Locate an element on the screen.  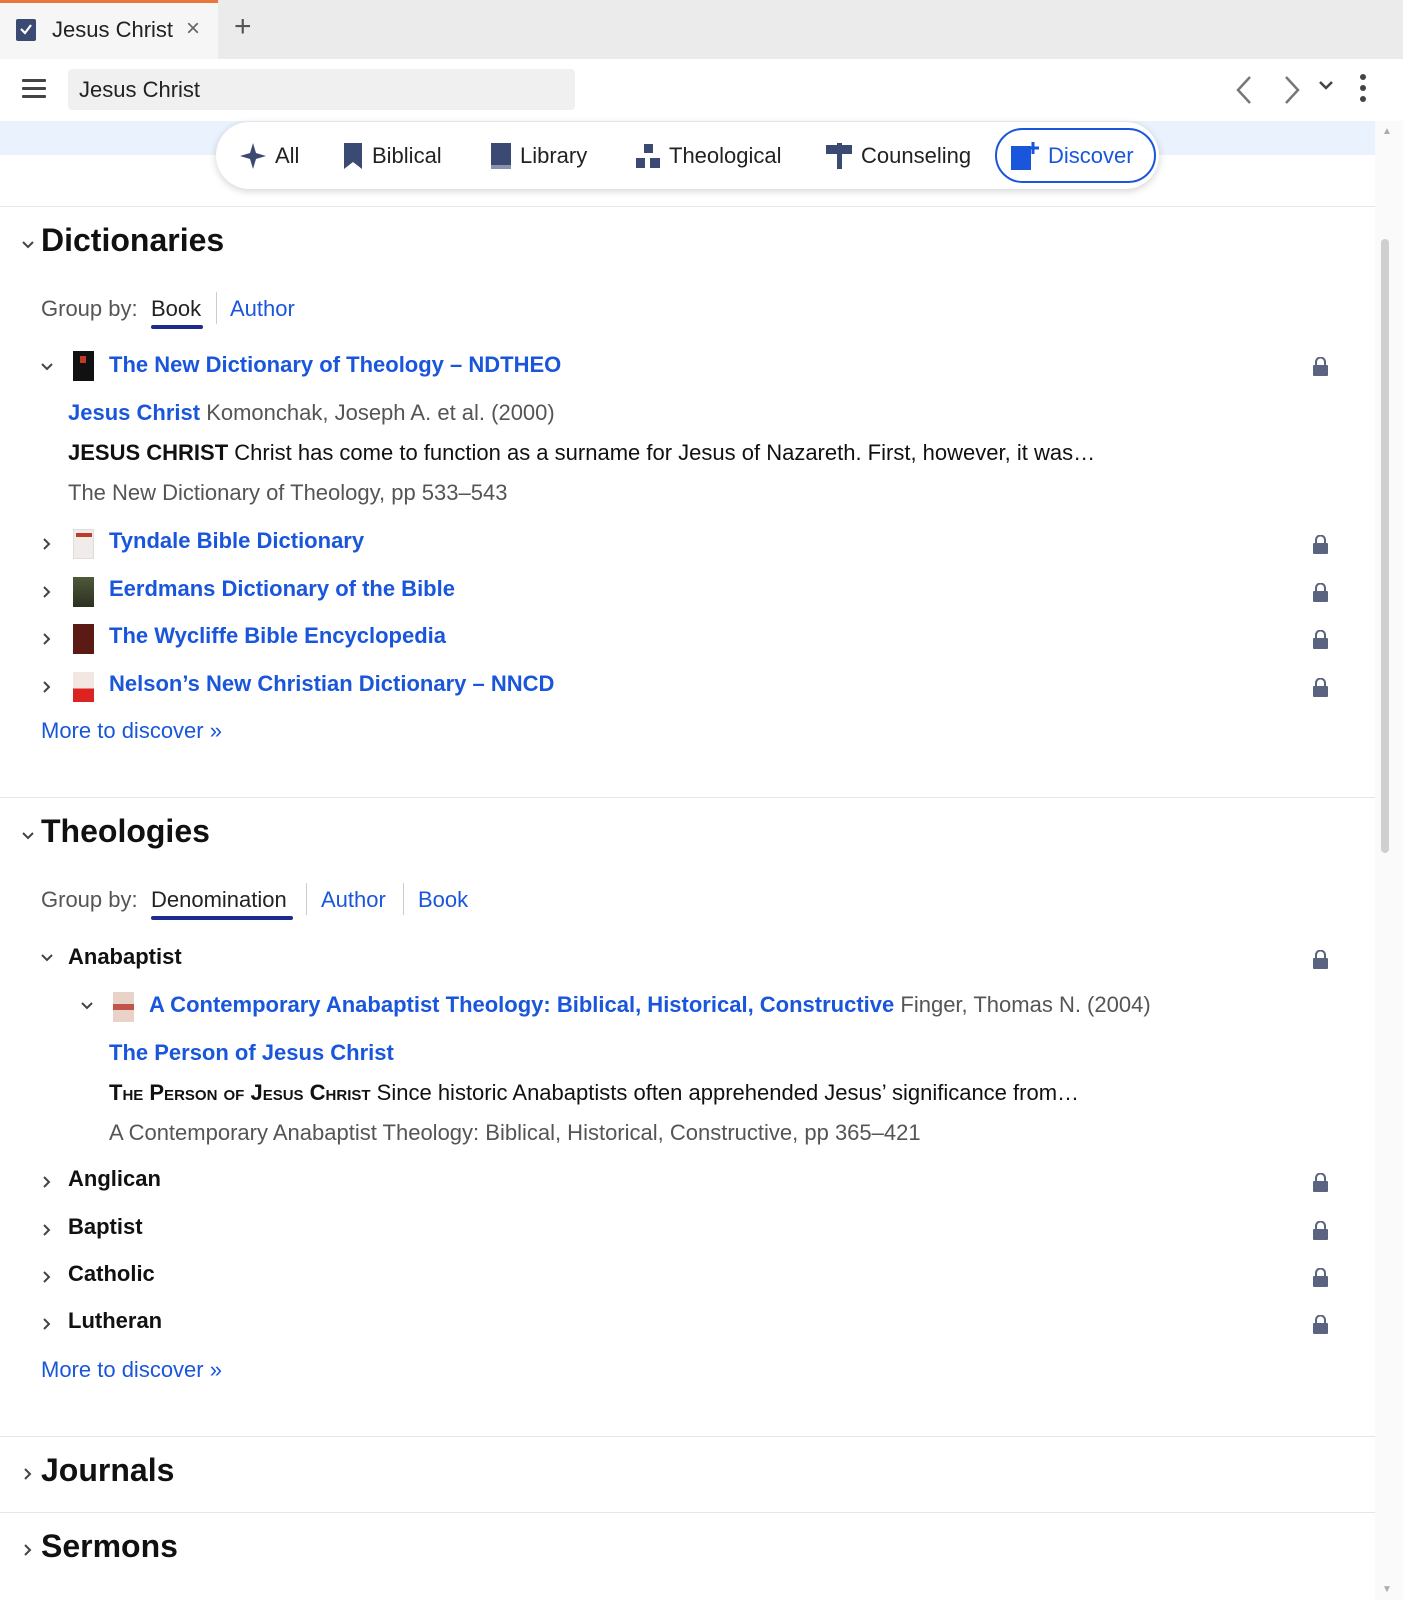
sparkle-icon is located at coordinates (253, 155).